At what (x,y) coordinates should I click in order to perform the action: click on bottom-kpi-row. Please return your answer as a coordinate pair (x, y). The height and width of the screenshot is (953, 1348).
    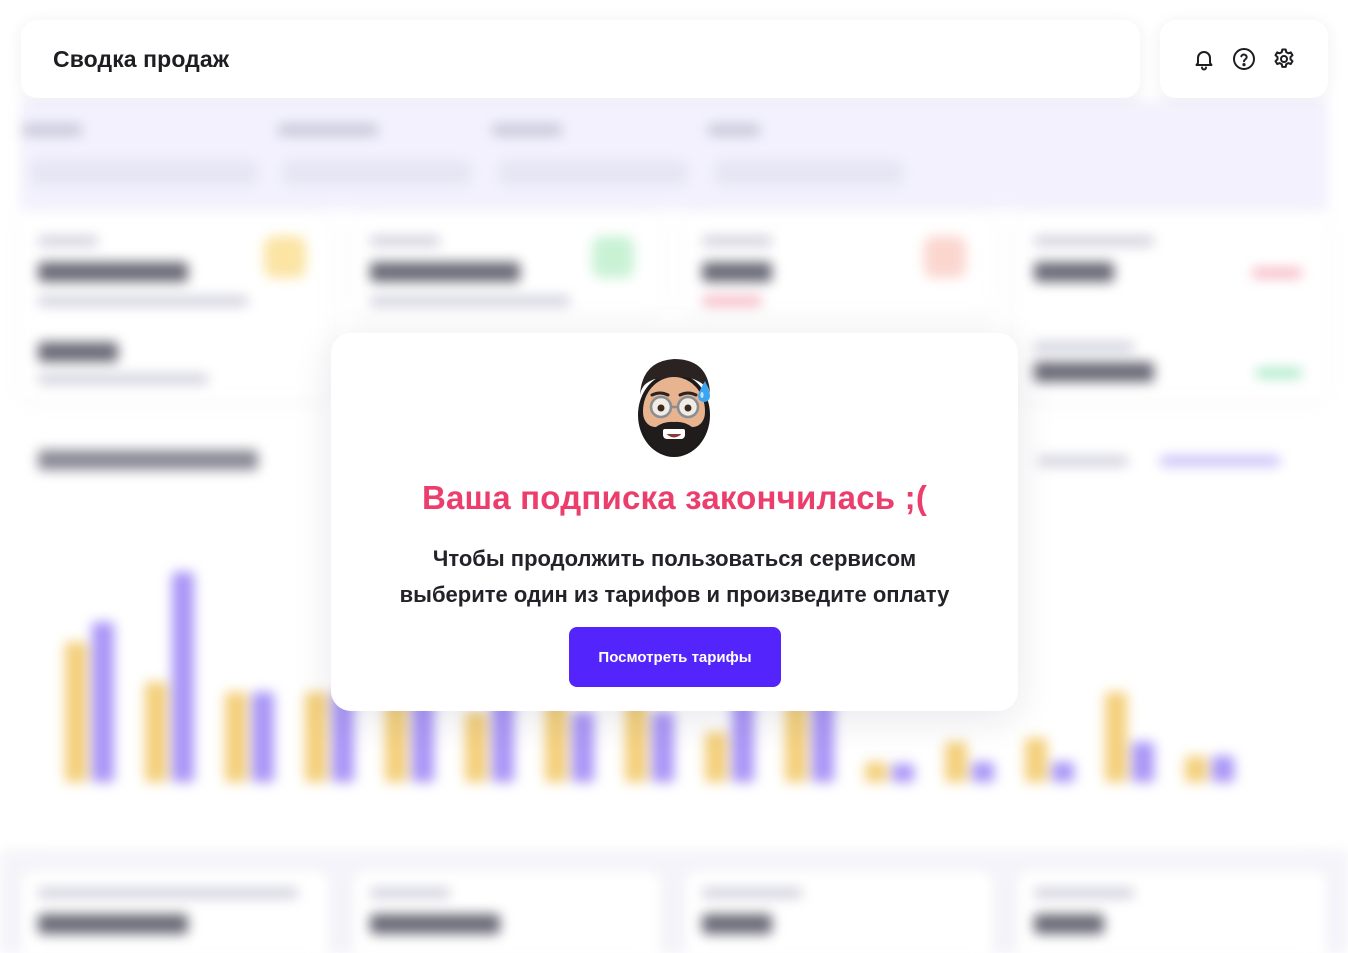
    Looking at the image, I should click on (674, 901).